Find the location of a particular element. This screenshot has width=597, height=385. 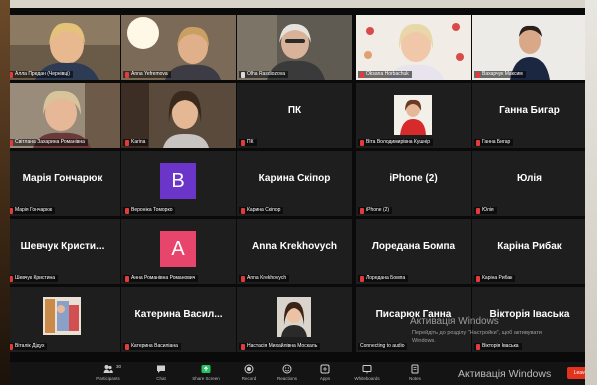

record-label: Record is located at coordinates (249, 378).